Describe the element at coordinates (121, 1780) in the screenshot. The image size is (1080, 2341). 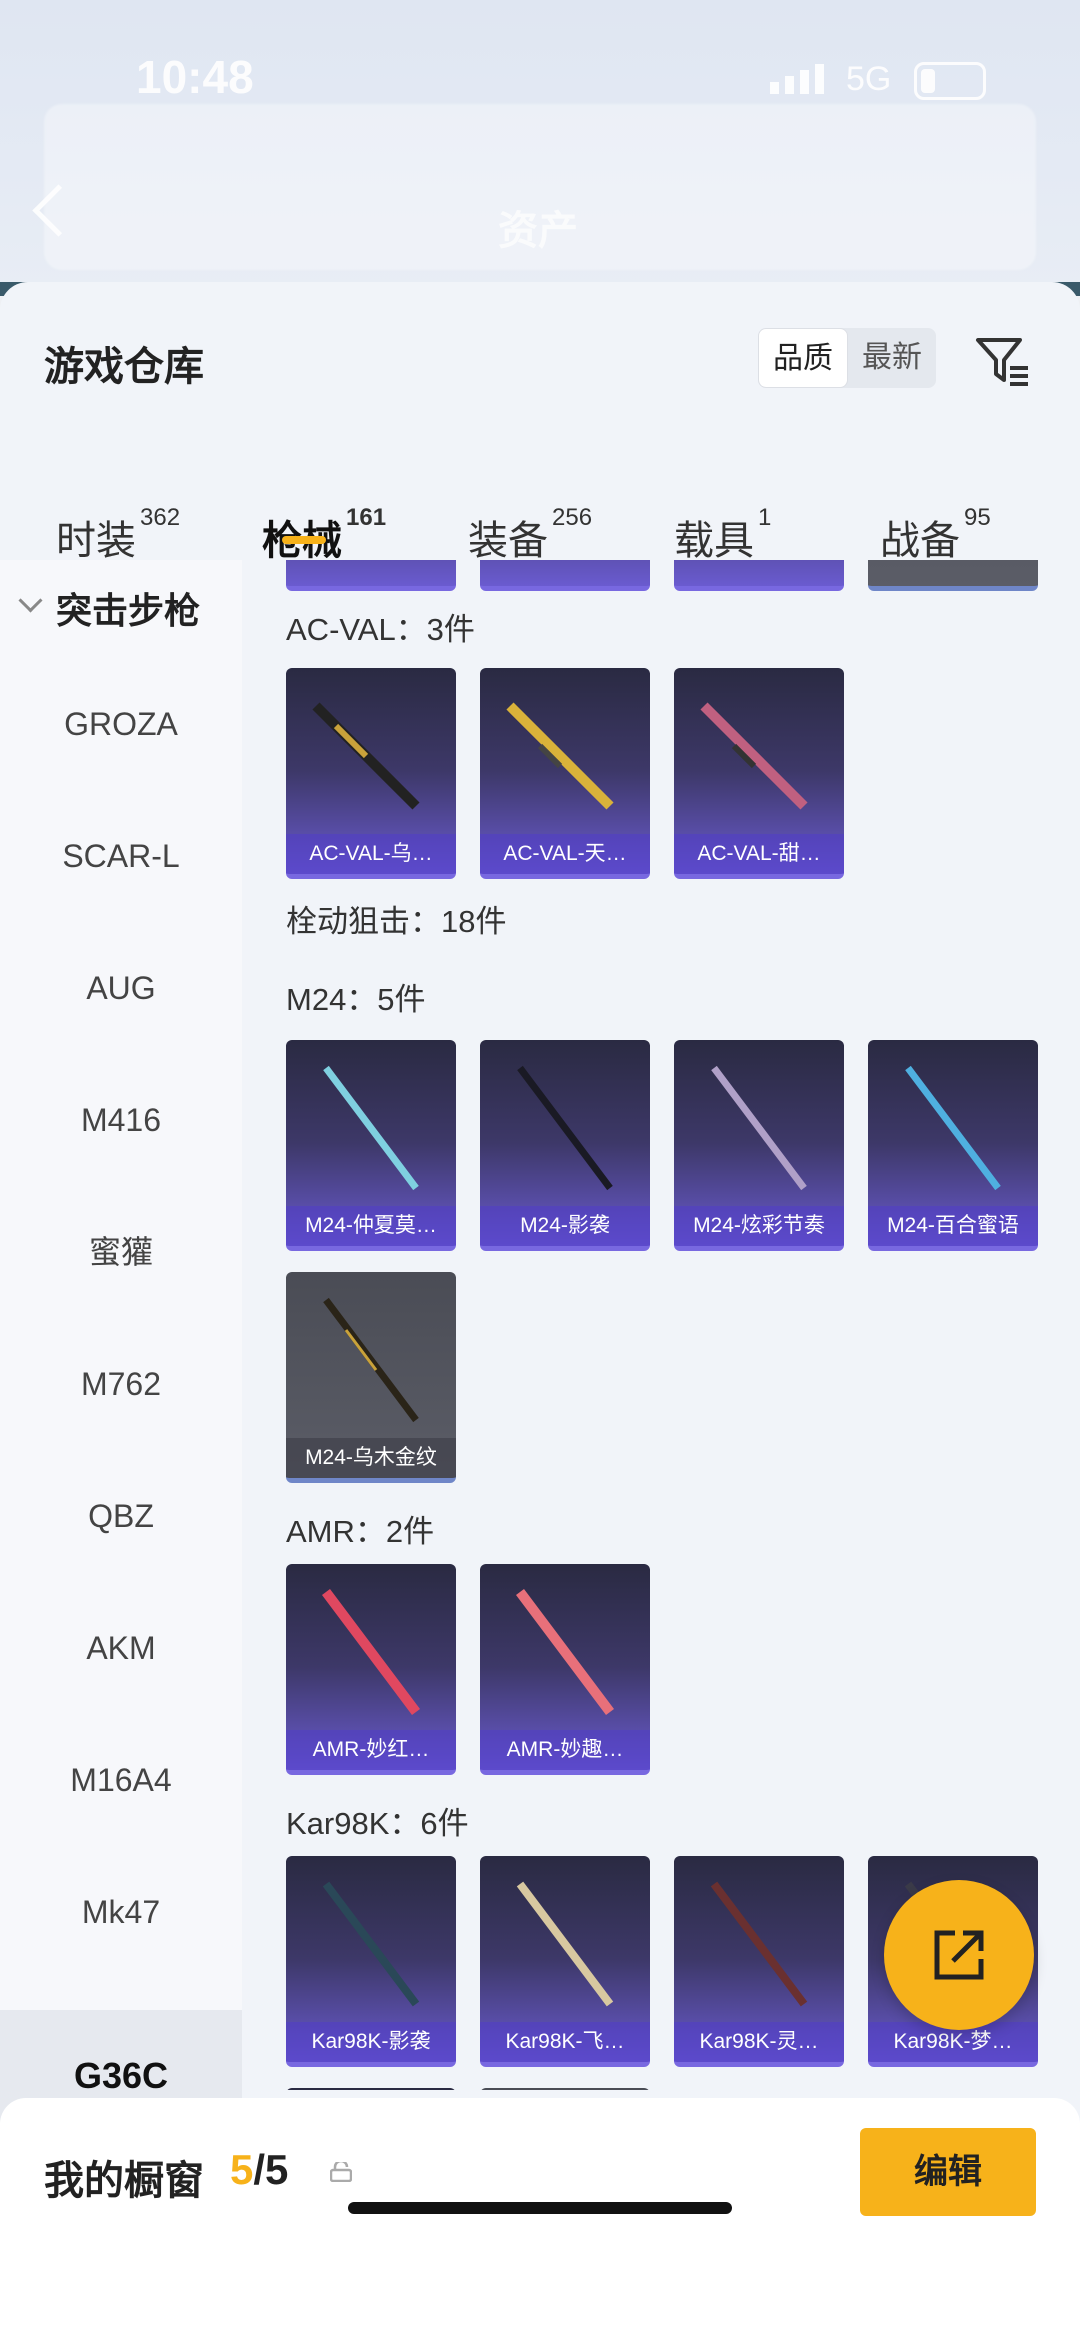
I see `sidebar-item-m16a4: M16A4` at that location.